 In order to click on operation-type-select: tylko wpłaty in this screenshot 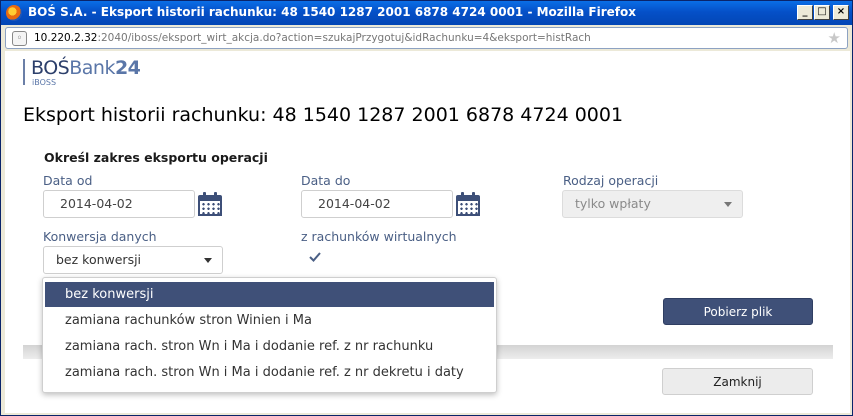, I will do `click(652, 204)`.